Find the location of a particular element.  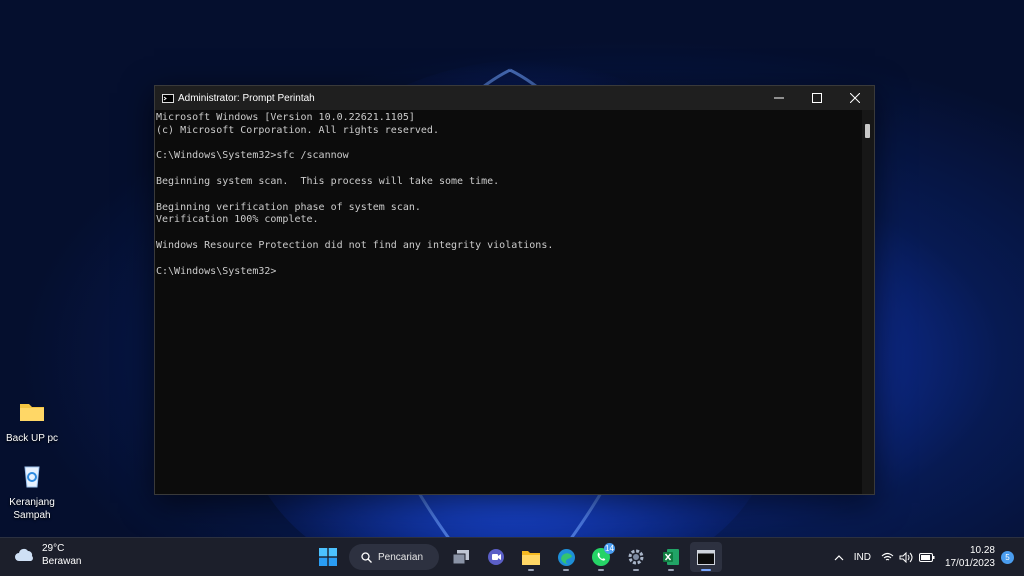

excel-button is located at coordinates (671, 557).